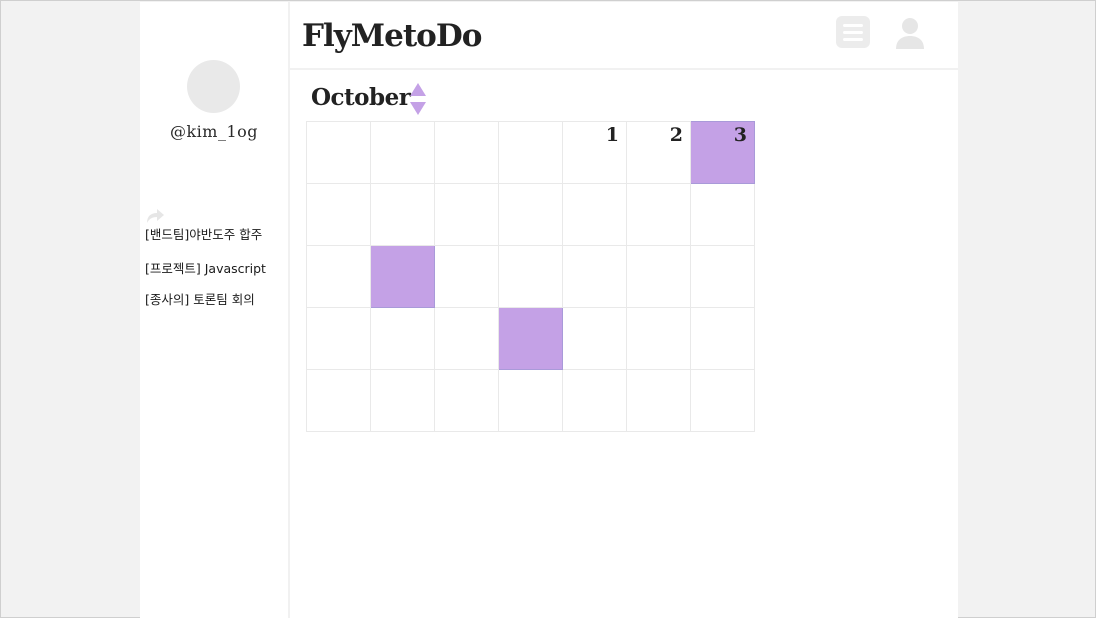 The height and width of the screenshot is (618, 1096). I want to click on task-item: [프로젝트] Javascript, so click(205, 269).